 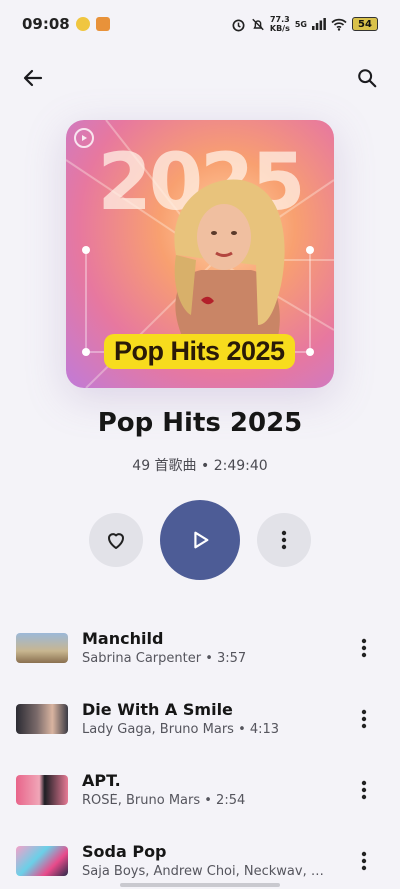 I want to click on track-row: Manchild Sabrina Carpenter • 3:57, so click(x=200, y=647).